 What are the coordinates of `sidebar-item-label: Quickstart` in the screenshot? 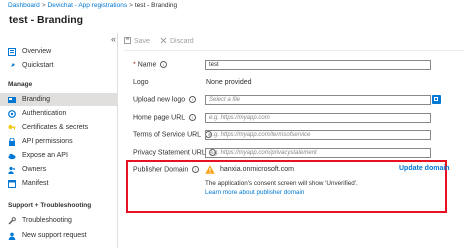 It's located at (38, 65).